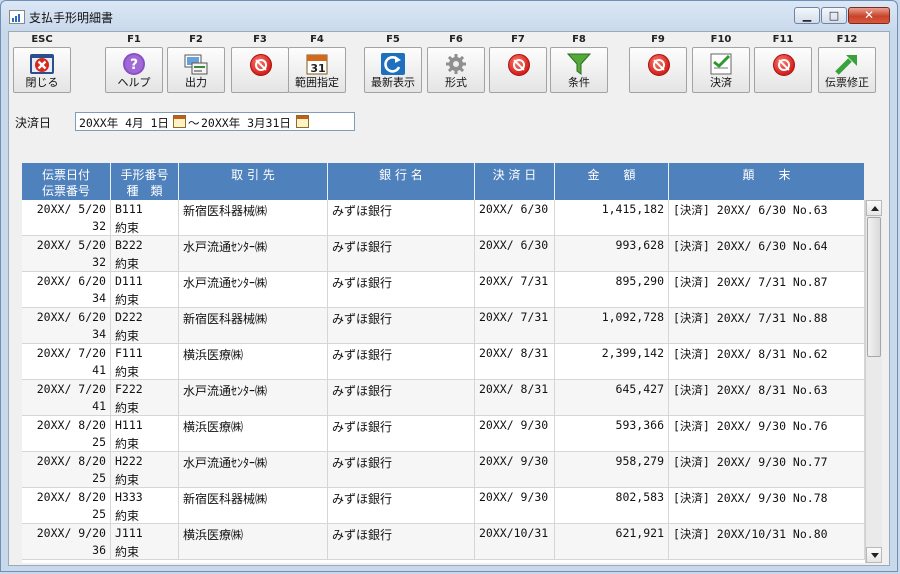 This screenshot has height=574, width=900. Describe the element at coordinates (874, 287) in the screenshot. I see `scroll-thumb` at that location.